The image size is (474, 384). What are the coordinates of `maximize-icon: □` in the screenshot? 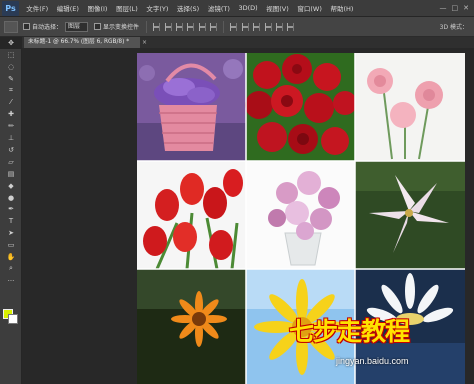 It's located at (455, 8).